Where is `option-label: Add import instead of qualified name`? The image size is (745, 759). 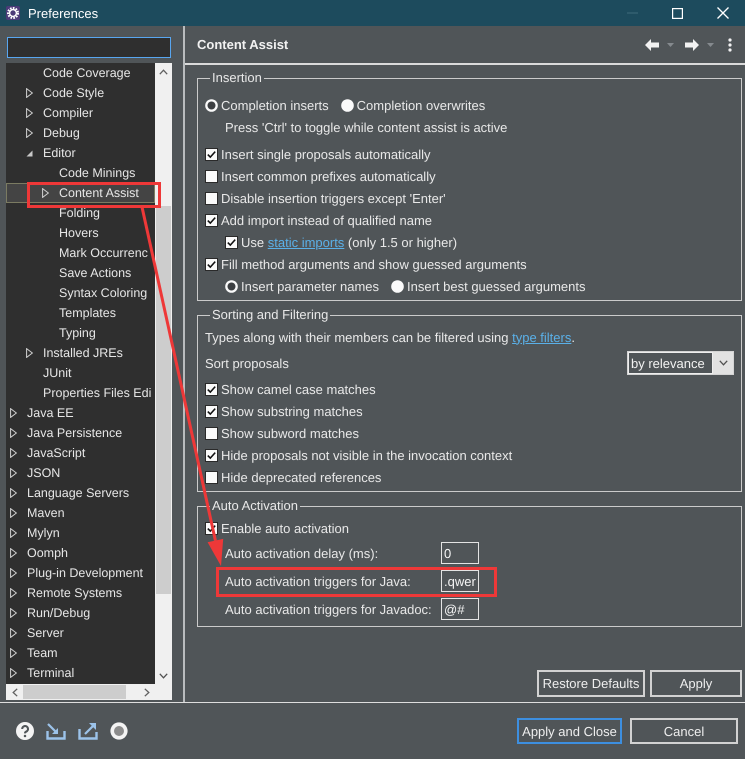 option-label: Add import instead of qualified name is located at coordinates (326, 220).